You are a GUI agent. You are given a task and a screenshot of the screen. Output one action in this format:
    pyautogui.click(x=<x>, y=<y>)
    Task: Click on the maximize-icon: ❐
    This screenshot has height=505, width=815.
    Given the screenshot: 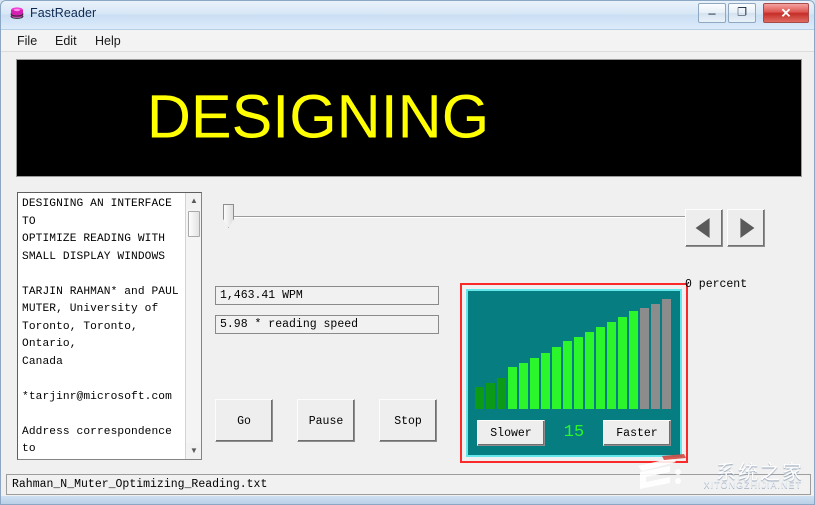 What is the action you would take?
    pyautogui.click(x=742, y=12)
    